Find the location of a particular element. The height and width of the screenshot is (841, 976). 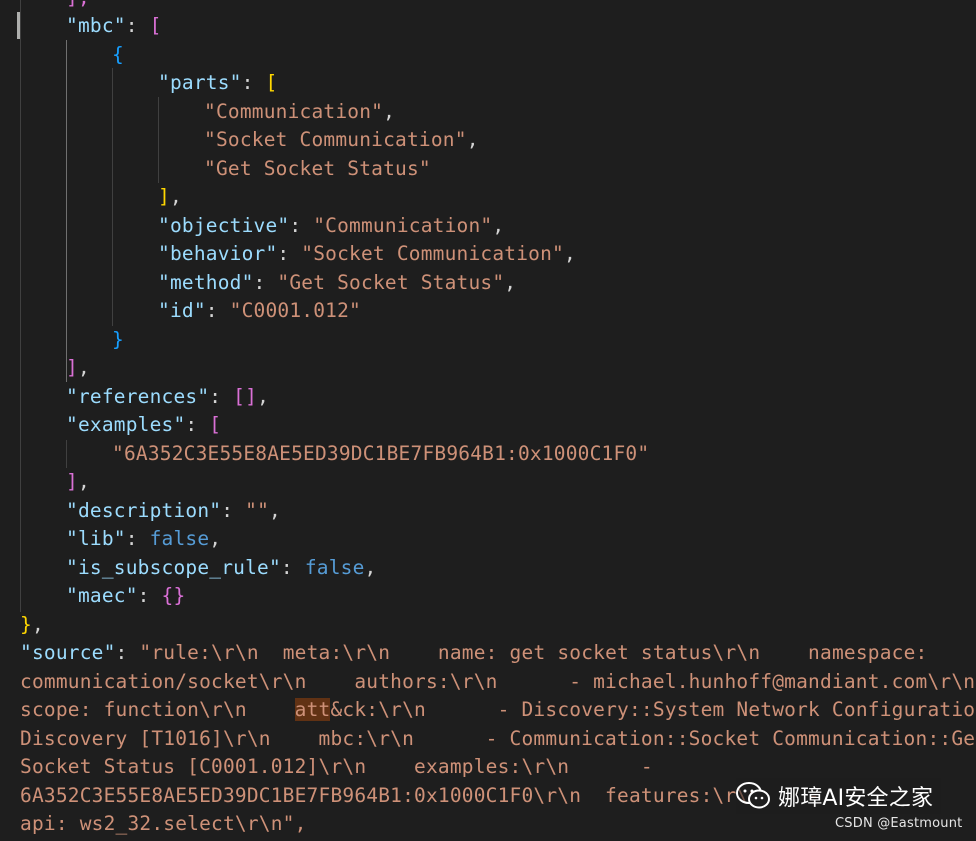

json-string: "" is located at coordinates (257, 510).